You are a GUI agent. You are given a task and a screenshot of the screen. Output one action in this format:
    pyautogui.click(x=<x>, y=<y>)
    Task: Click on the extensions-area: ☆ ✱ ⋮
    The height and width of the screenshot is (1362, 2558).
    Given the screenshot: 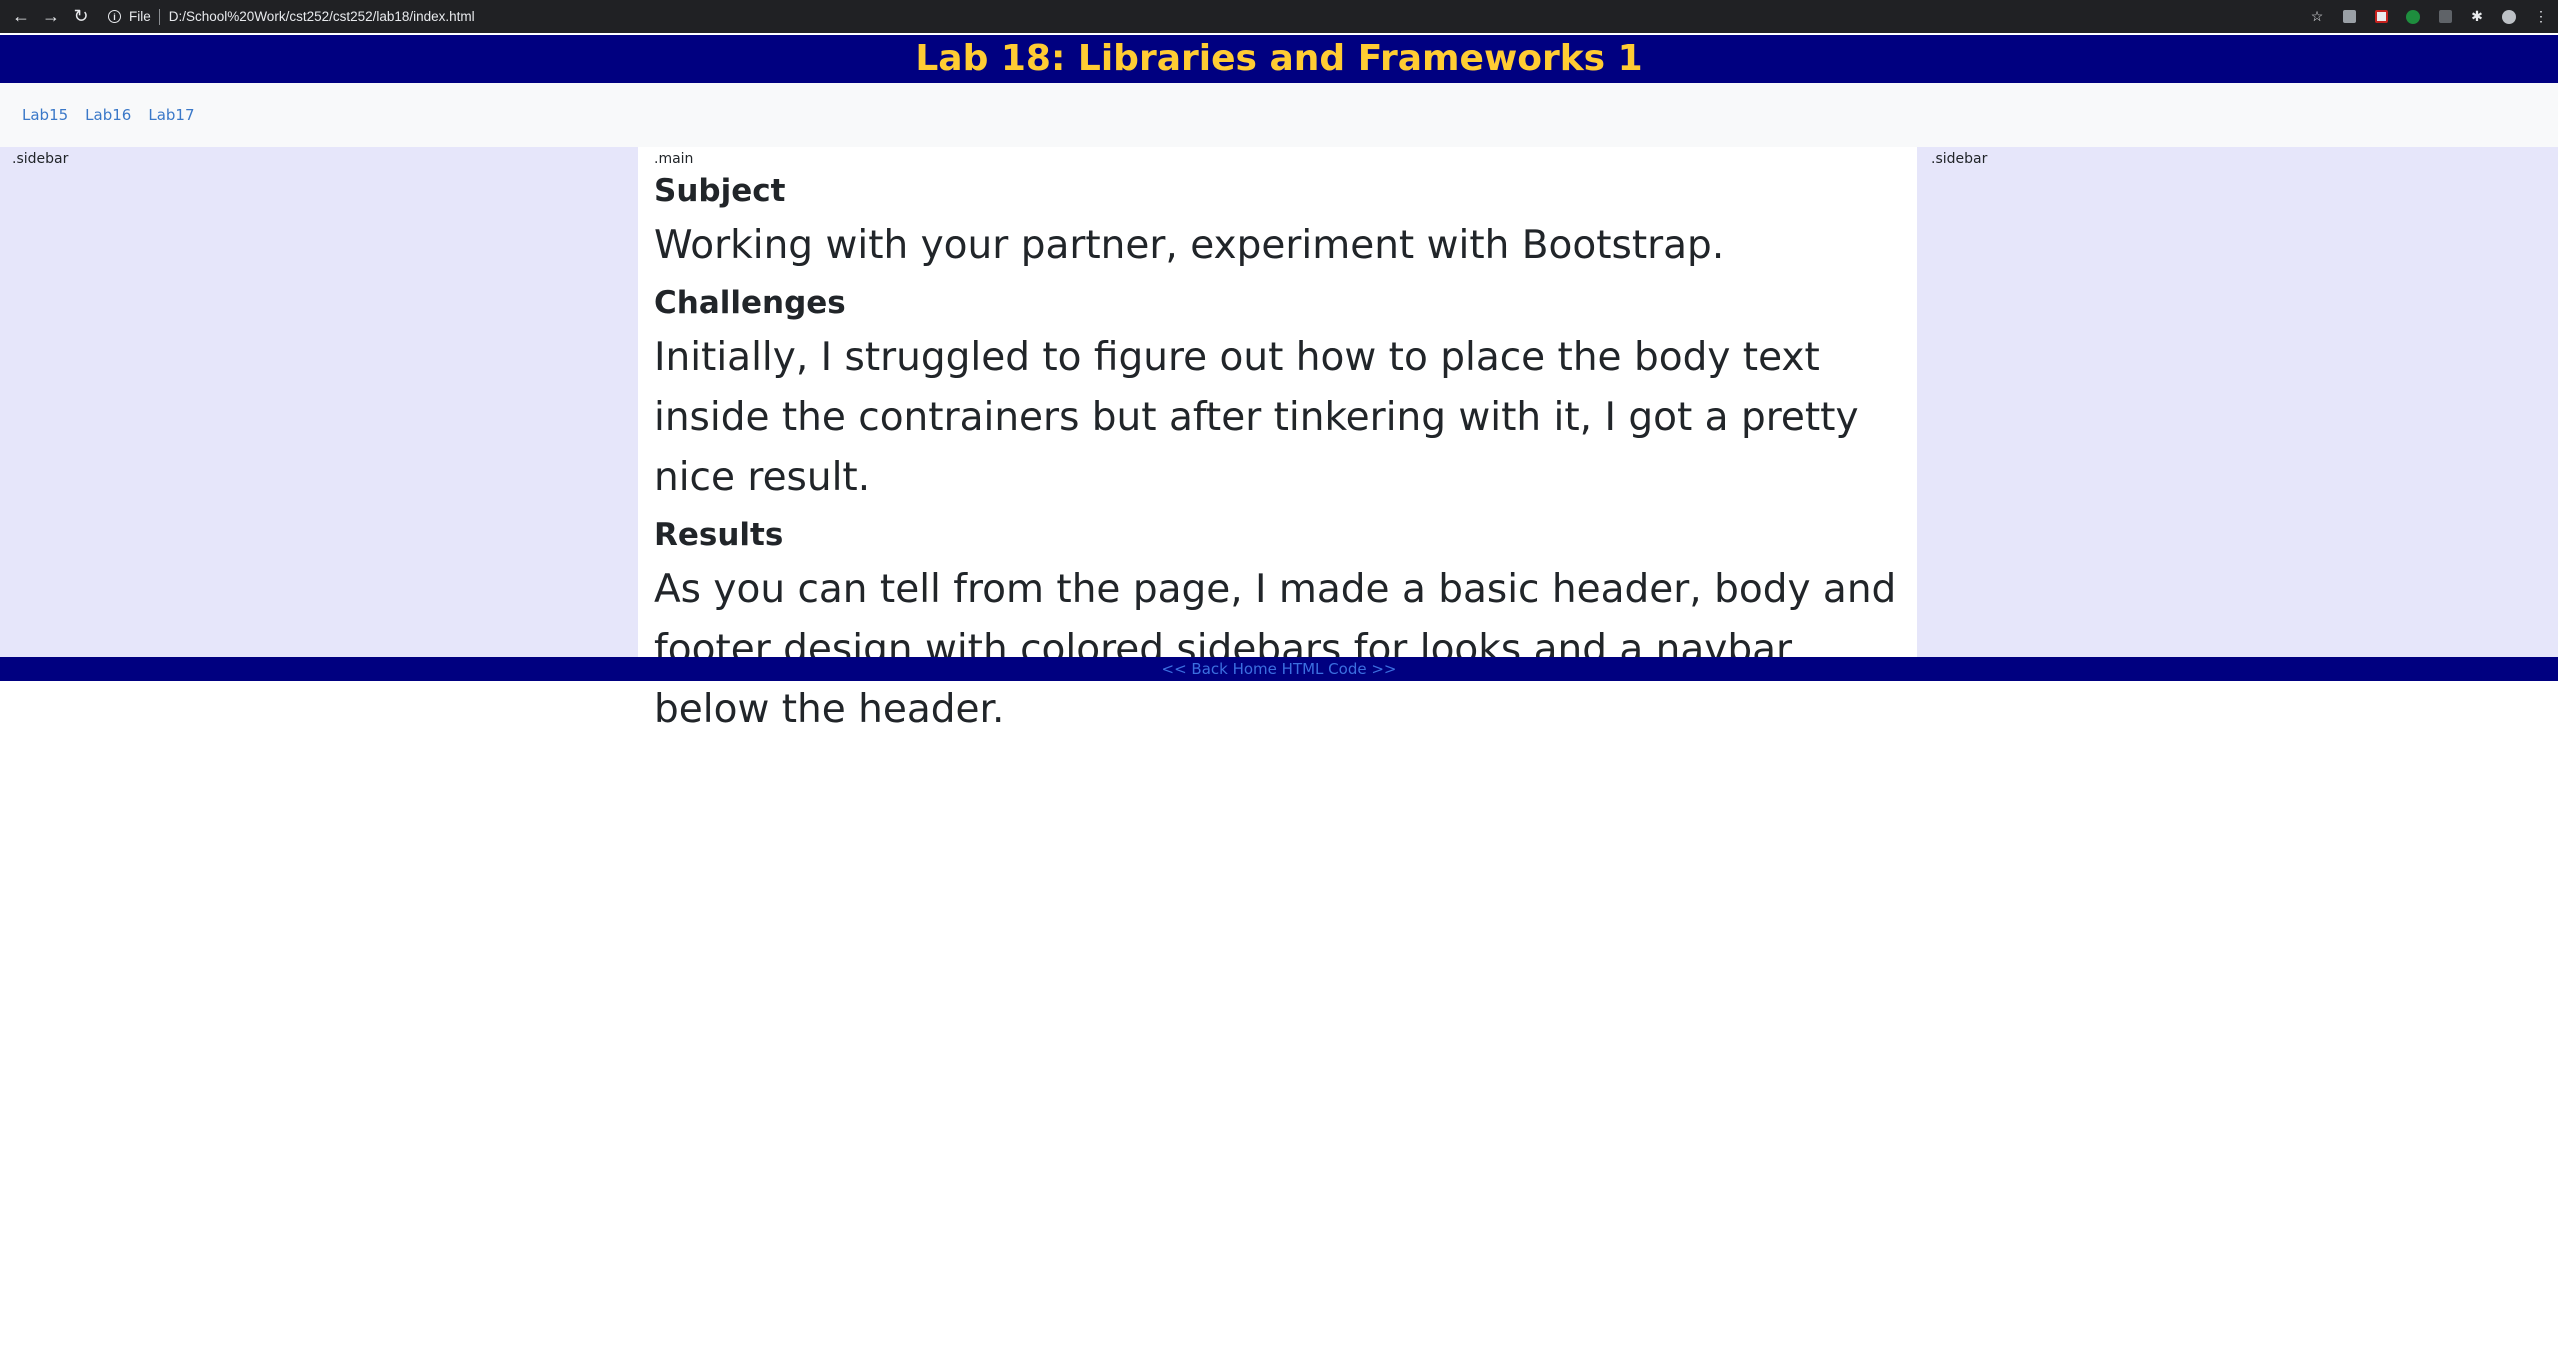 What is the action you would take?
    pyautogui.click(x=2422, y=16)
    